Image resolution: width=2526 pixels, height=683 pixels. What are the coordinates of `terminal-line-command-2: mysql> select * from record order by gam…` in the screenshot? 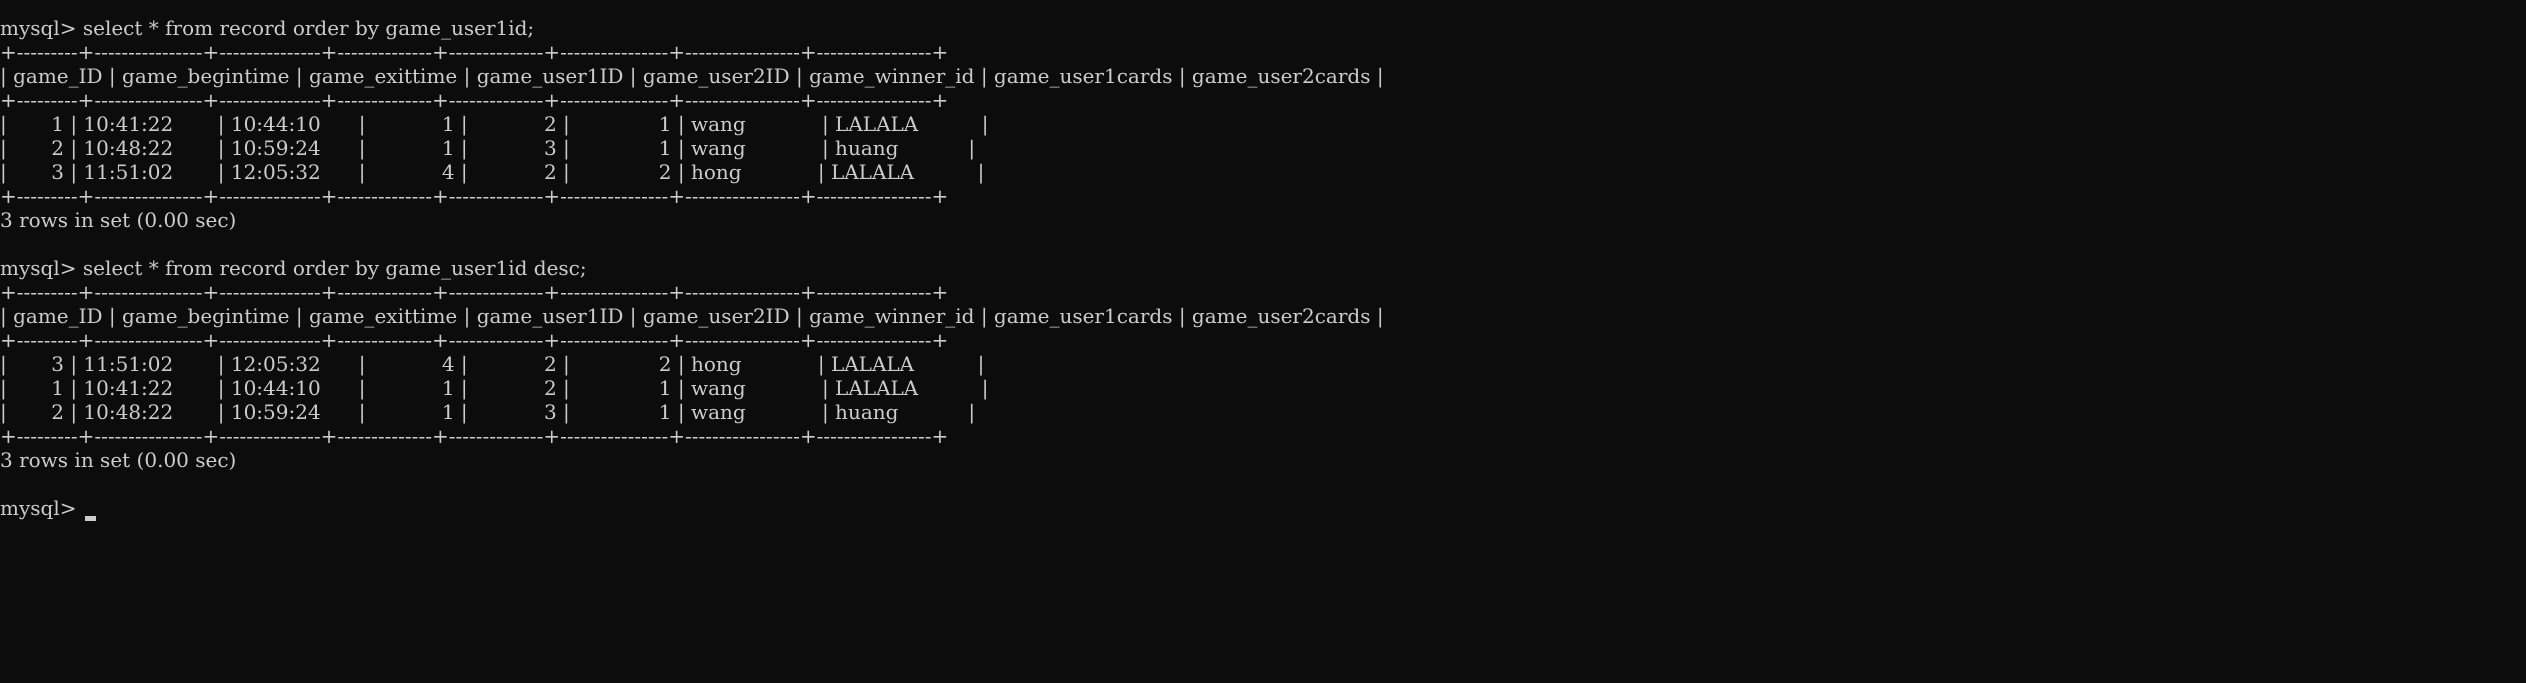 It's located at (293, 268).